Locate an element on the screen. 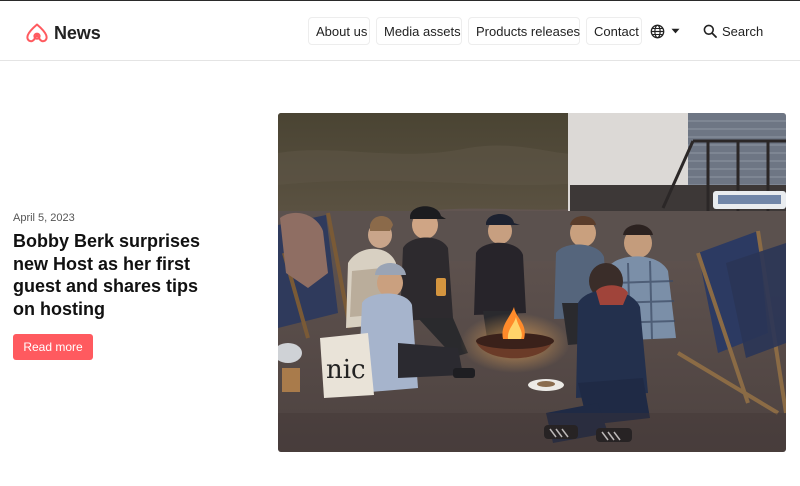 The width and height of the screenshot is (800, 486). brand-name: News is located at coordinates (77, 32).